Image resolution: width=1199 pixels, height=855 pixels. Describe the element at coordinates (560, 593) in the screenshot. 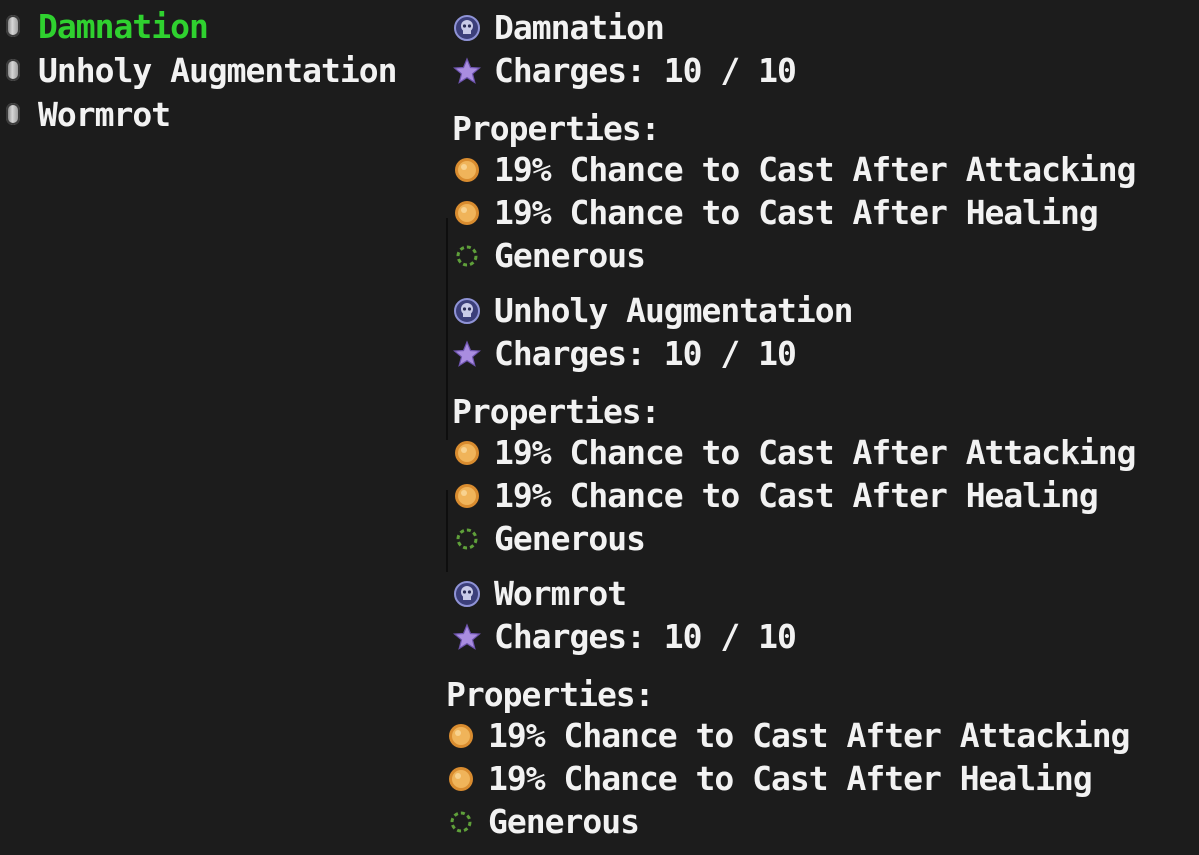

I see `spell-name: Wormrot` at that location.